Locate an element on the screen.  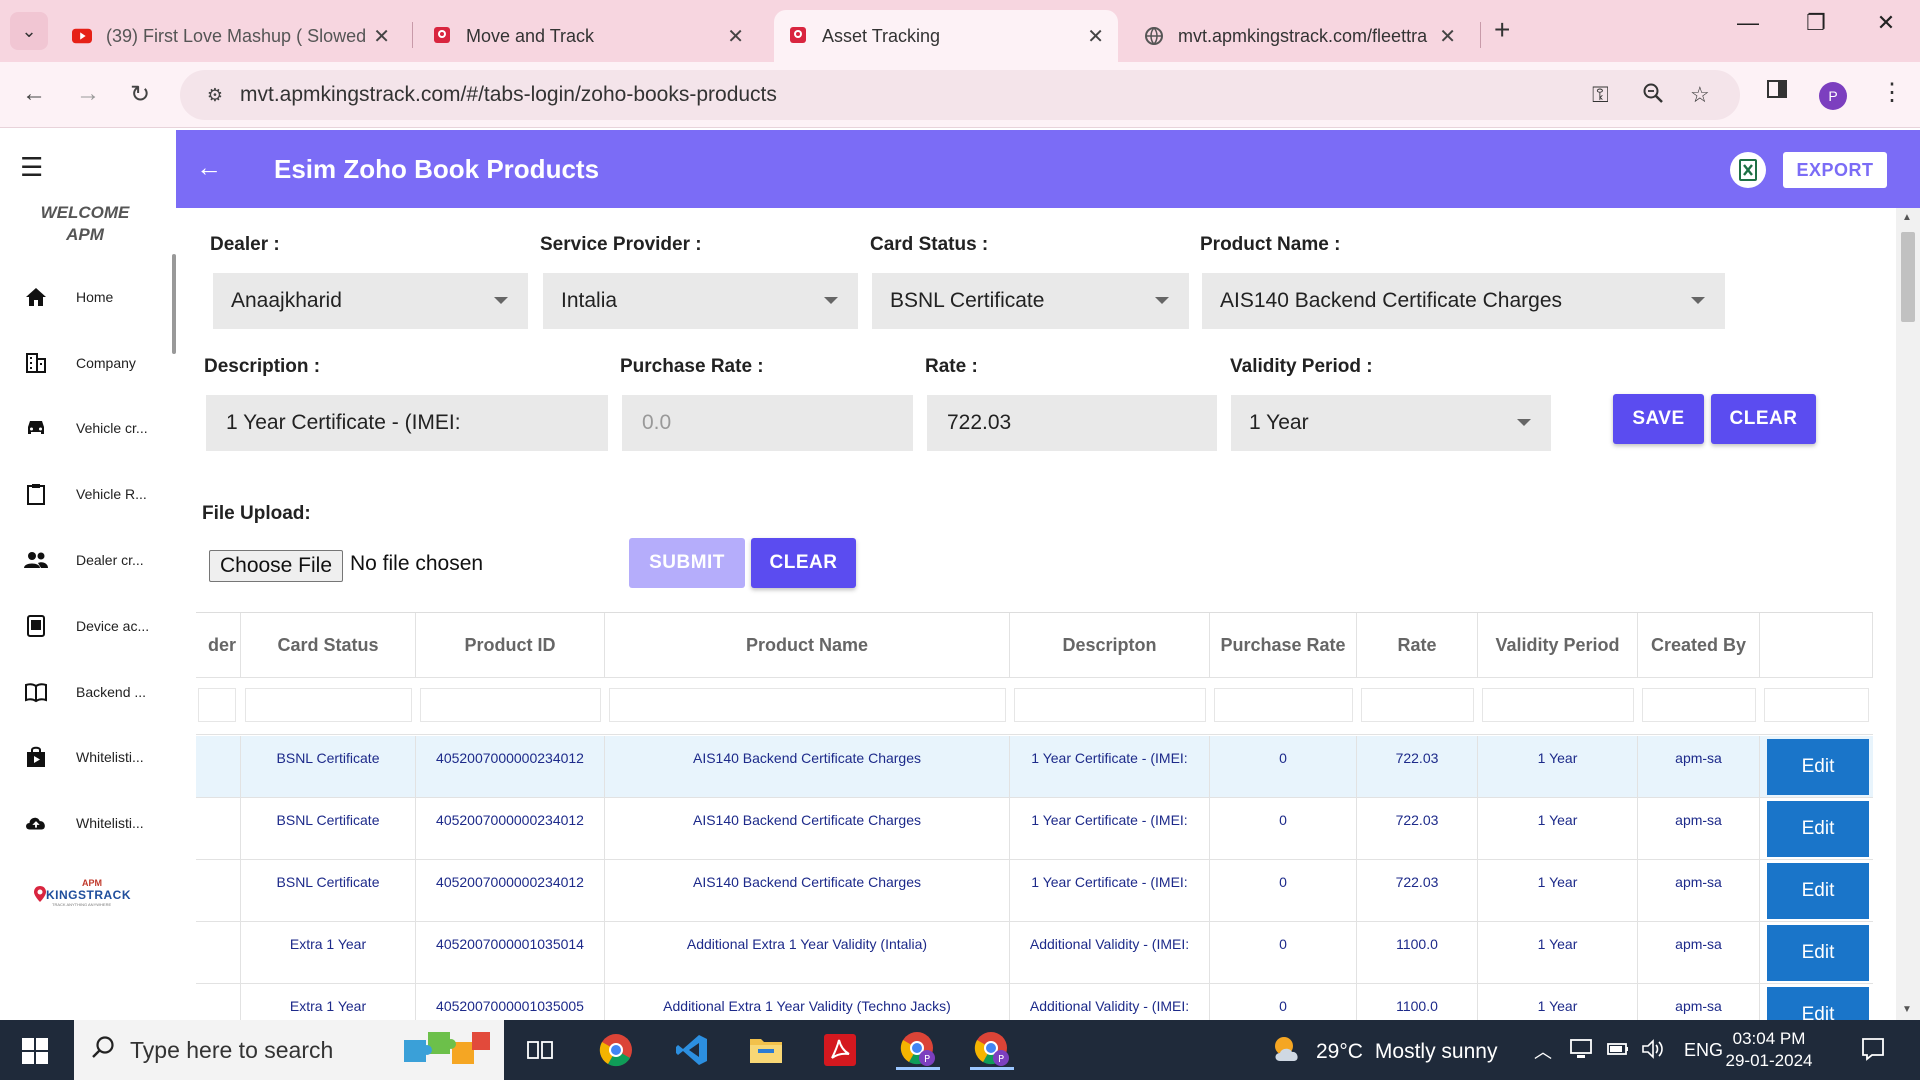
column-header-product-name: Product Name is located at coordinates (807, 645).